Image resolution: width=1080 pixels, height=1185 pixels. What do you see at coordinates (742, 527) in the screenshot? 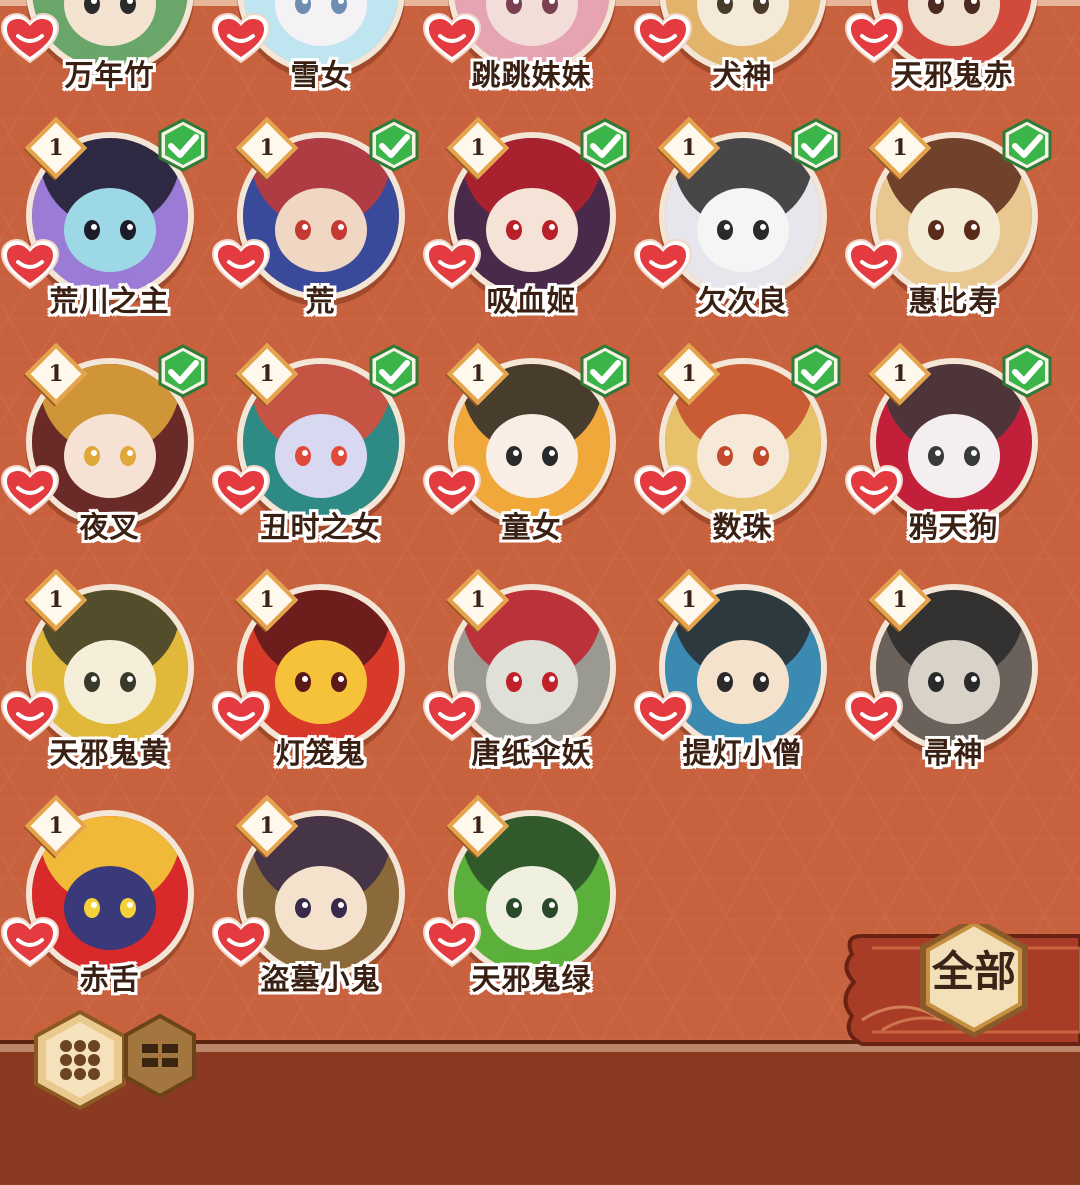
I see `shikigami-name: 数珠` at bounding box center [742, 527].